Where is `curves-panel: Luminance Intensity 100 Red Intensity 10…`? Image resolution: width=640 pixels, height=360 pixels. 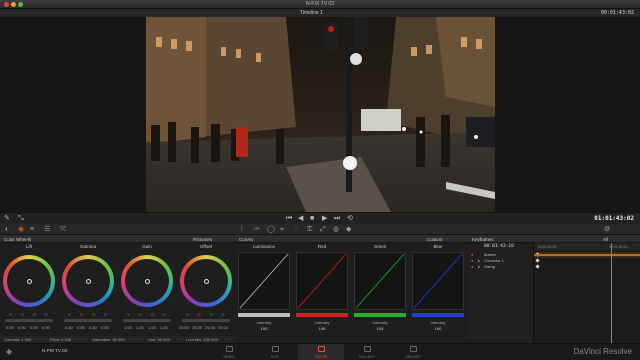
curves-panel: Luminance Intensity 100 Red Intensity 10… is located at coordinates (351, 293).